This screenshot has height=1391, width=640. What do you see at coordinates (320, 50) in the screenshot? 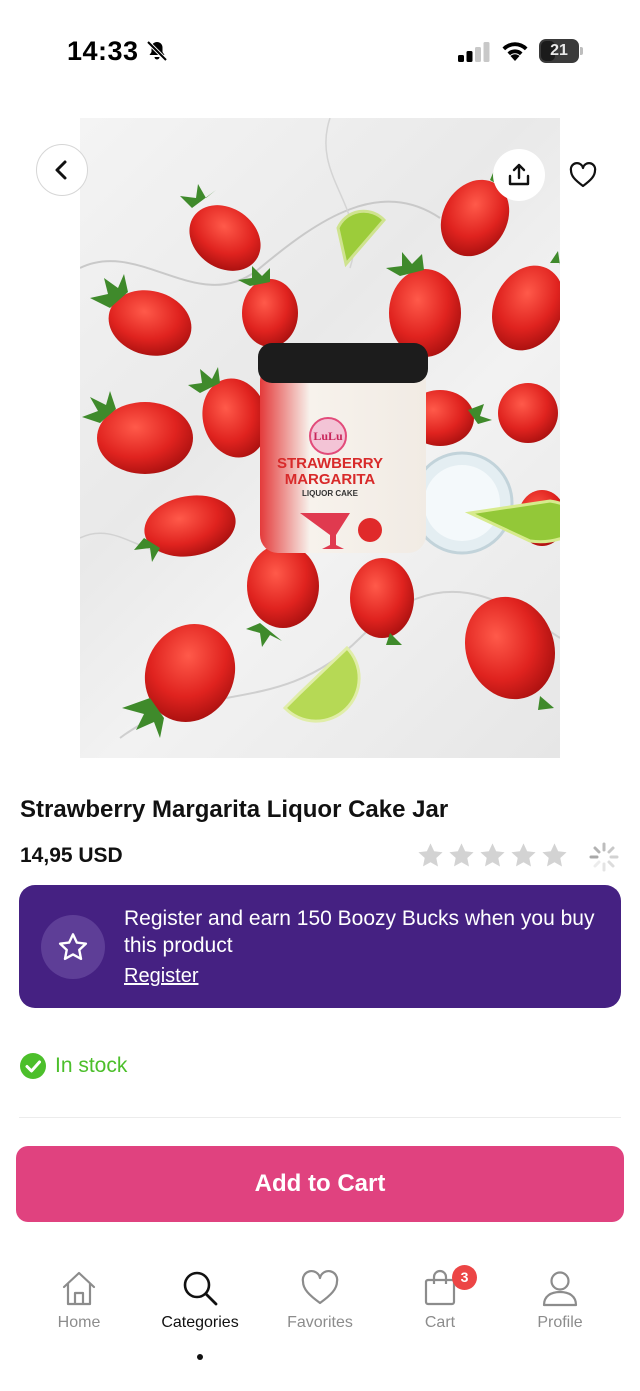
I see `status-bar: 14:33 21` at bounding box center [320, 50].